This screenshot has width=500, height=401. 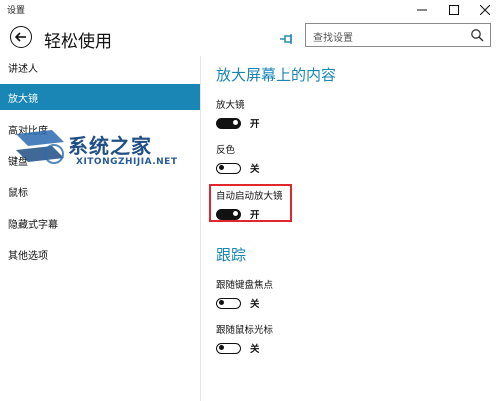 I want to click on follow-keyboard-focus-toggle-row: 关, so click(x=238, y=303).